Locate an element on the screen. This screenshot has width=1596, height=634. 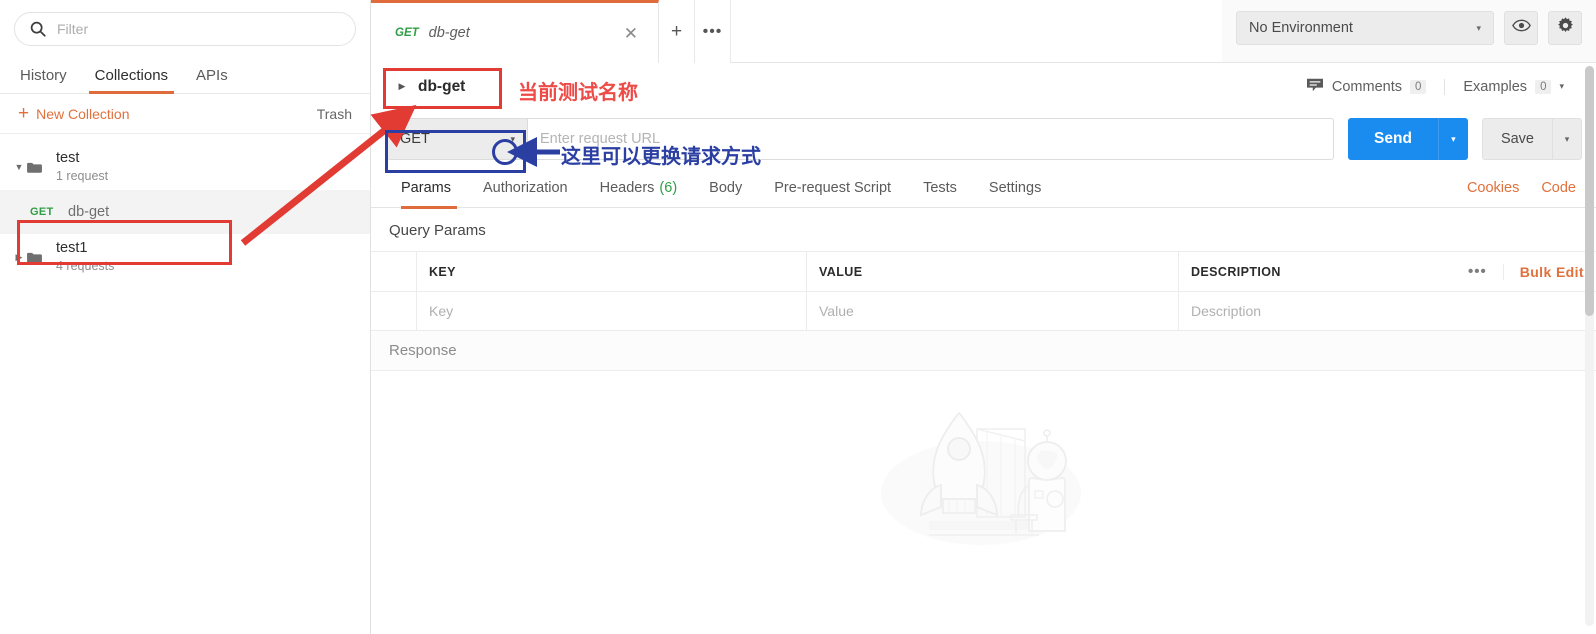
tab-params: Params is located at coordinates (427, 188).